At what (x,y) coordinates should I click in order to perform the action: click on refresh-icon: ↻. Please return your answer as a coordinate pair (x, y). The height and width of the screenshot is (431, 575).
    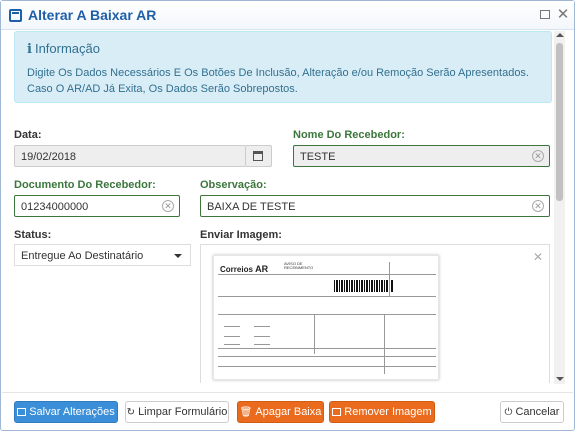
    Looking at the image, I should click on (131, 412).